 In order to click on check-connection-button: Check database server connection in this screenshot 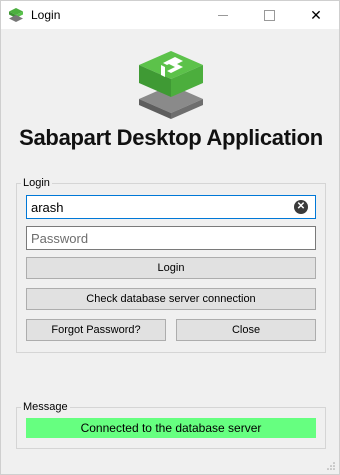, I will do `click(171, 299)`.